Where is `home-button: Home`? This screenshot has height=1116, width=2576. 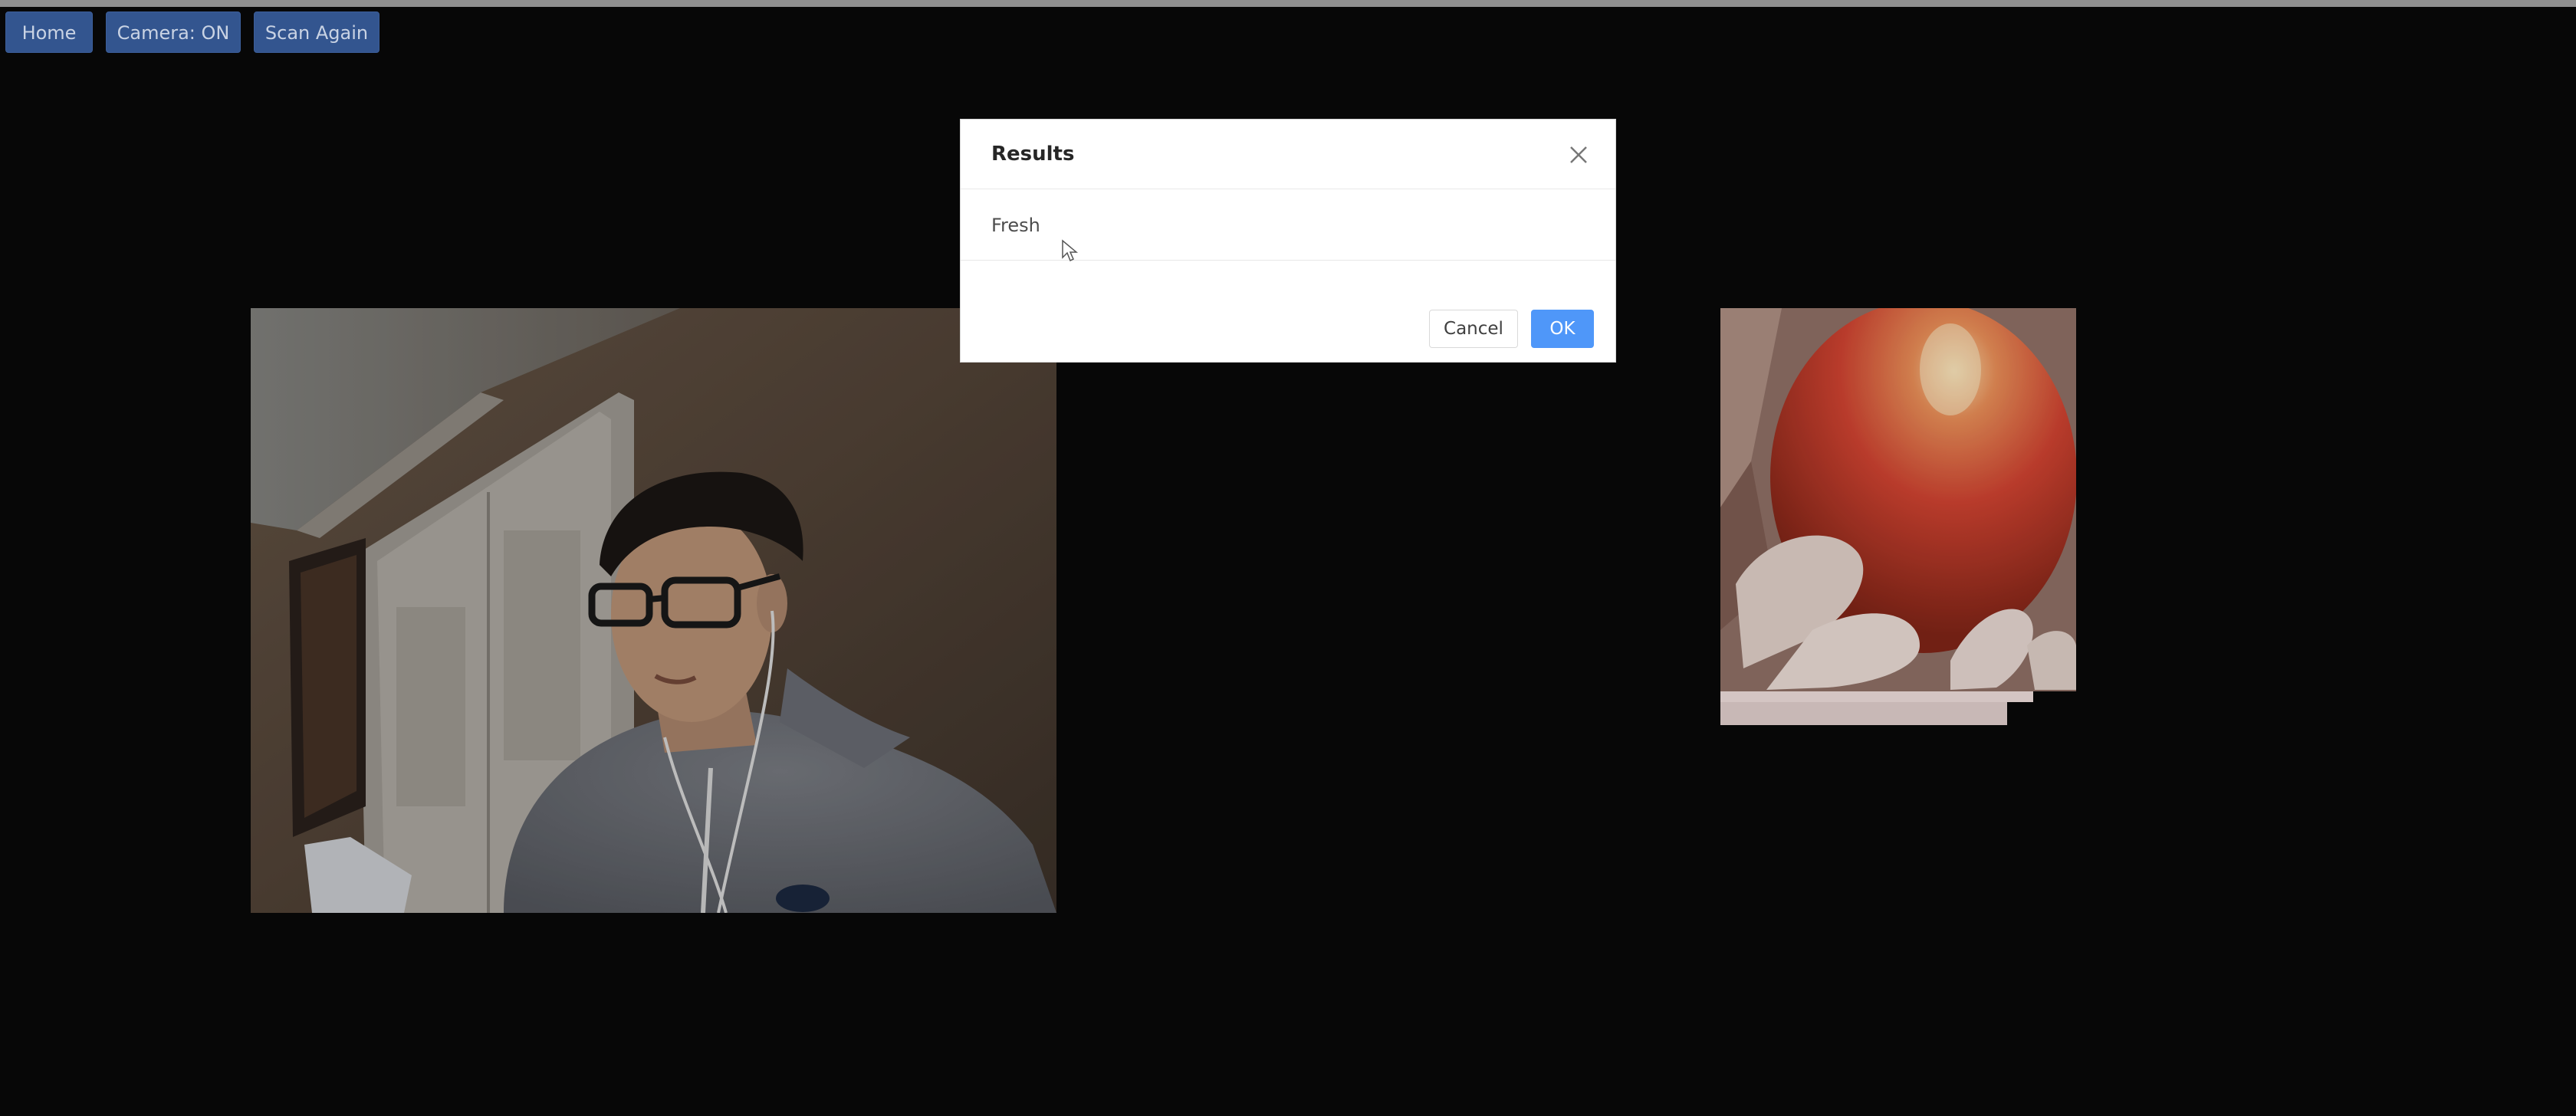
home-button: Home is located at coordinates (49, 32).